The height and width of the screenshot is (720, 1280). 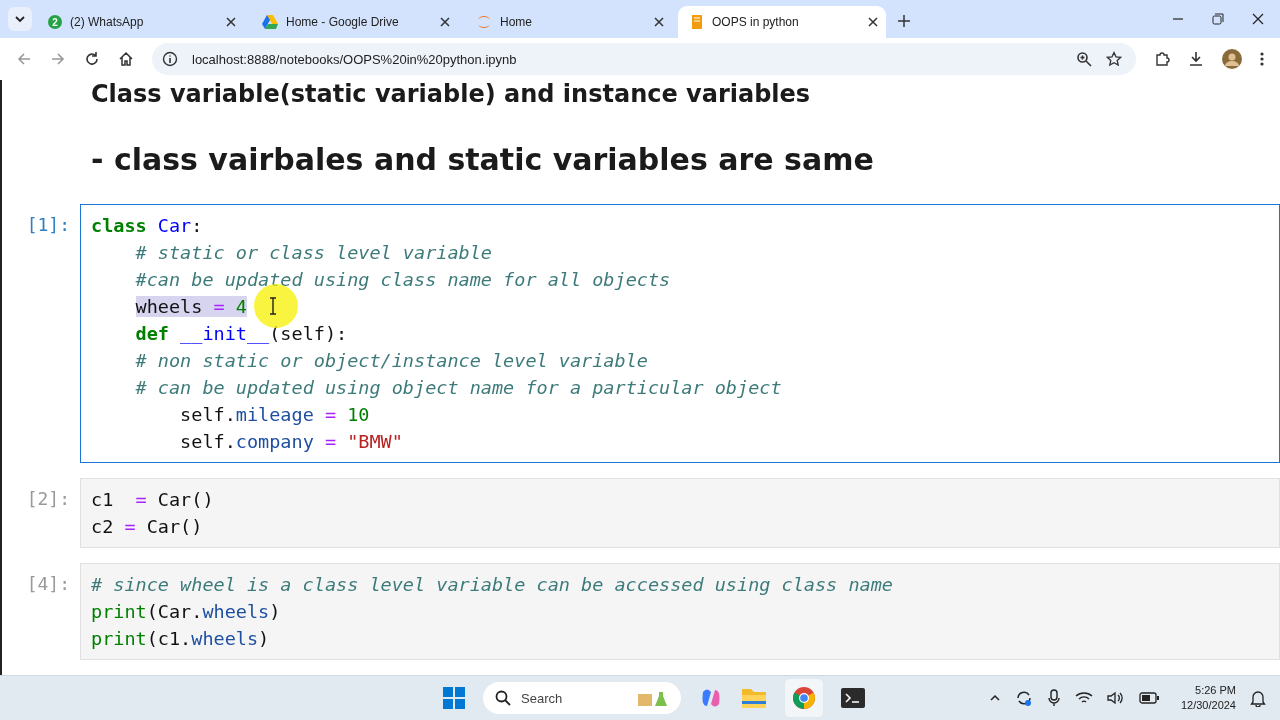 I want to click on code-line: c1 = Car(), so click(x=153, y=500).